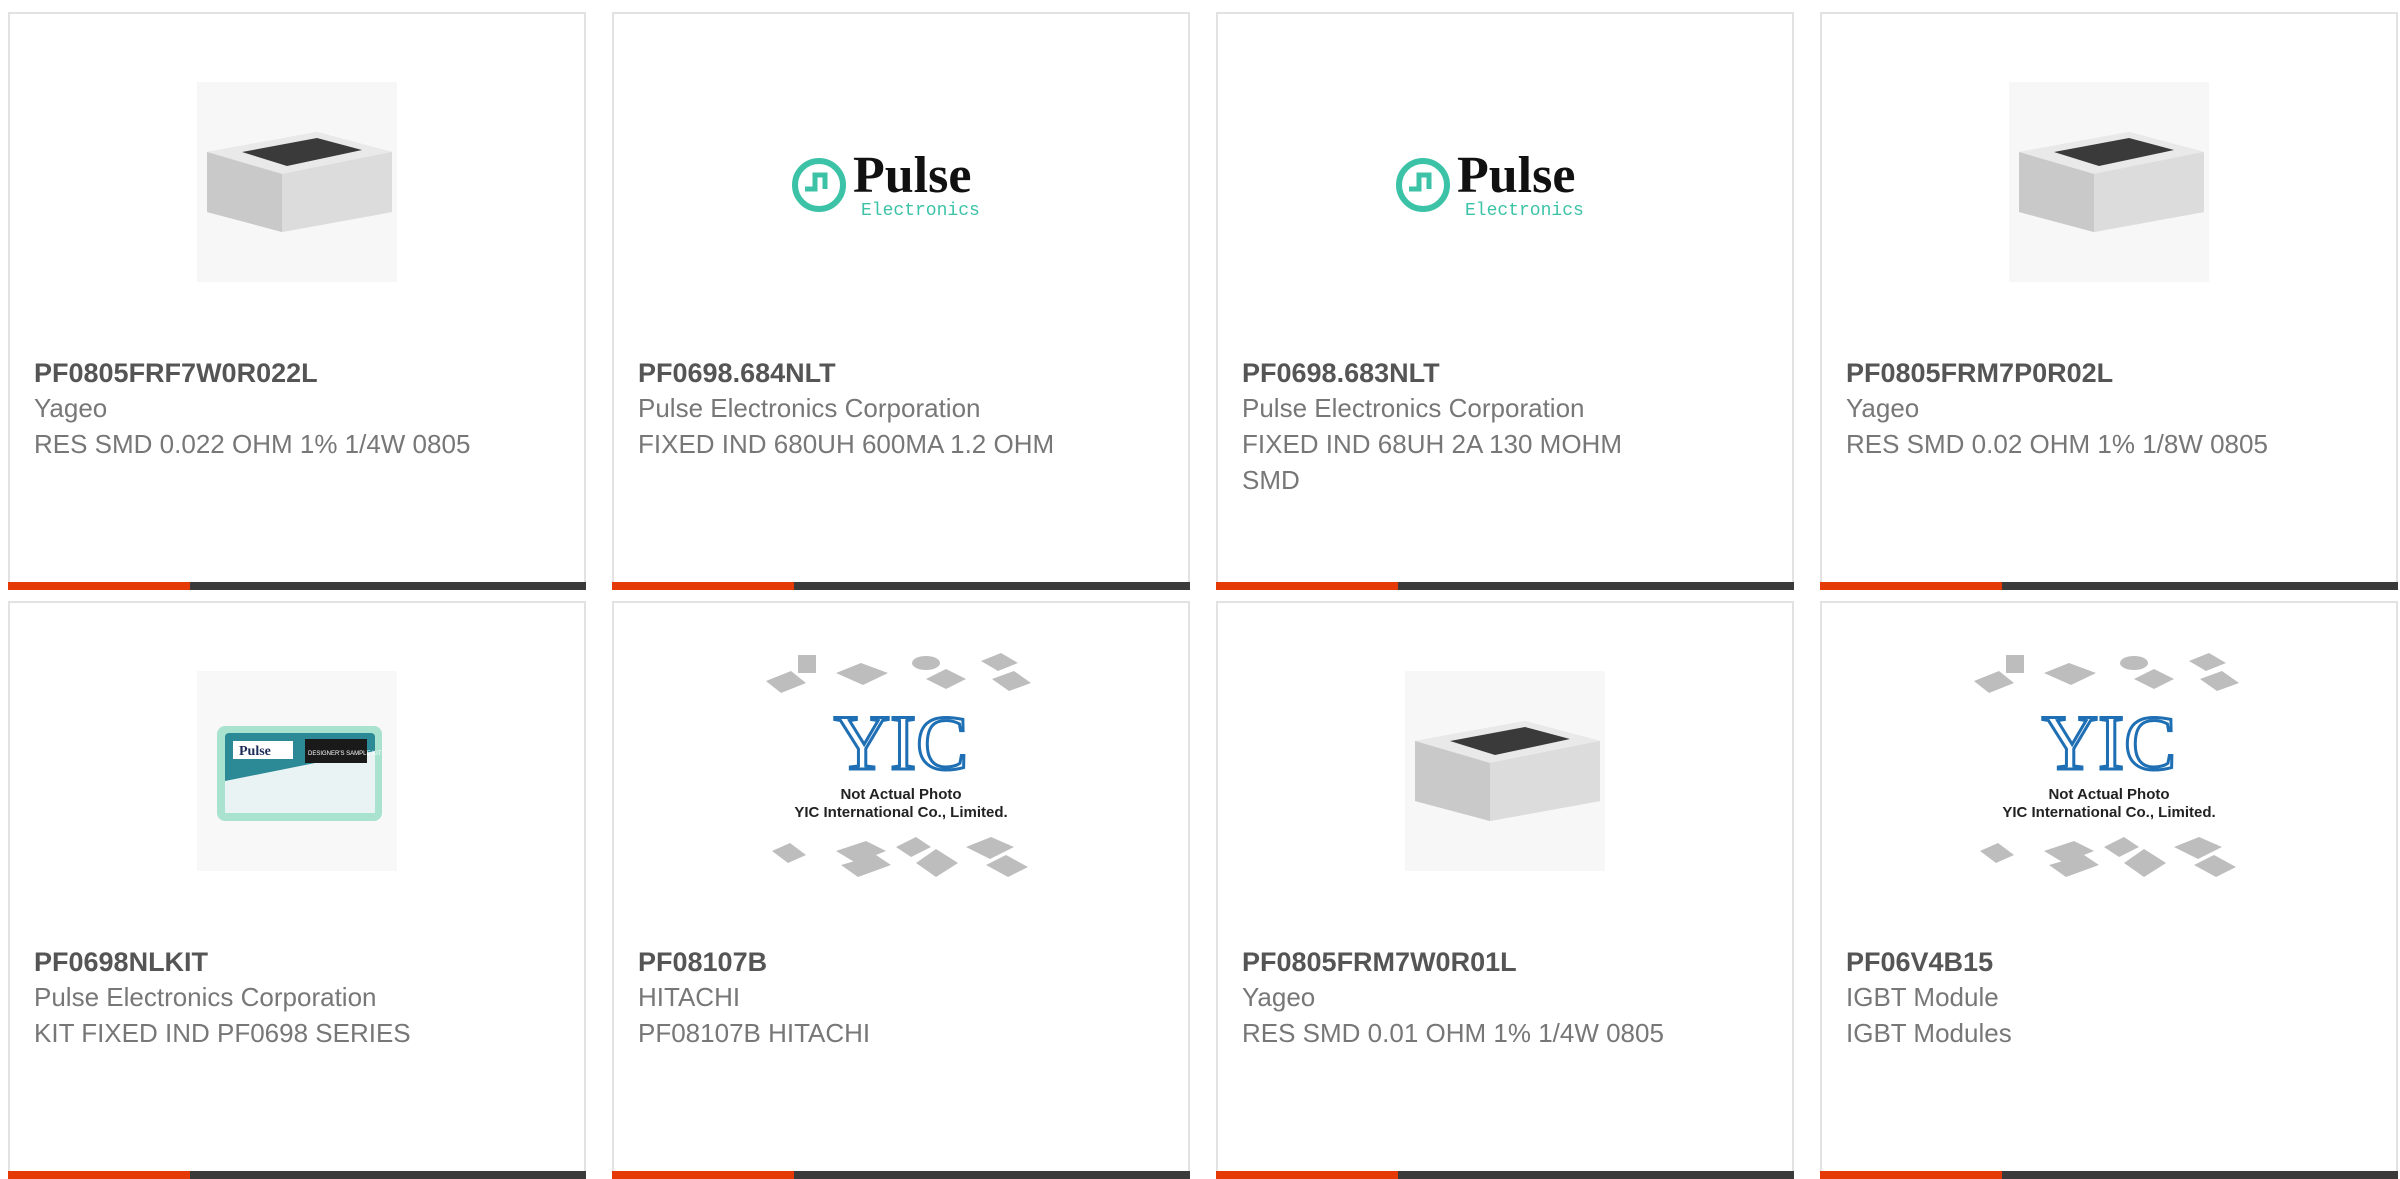 The width and height of the screenshot is (2400, 1179). I want to click on part-number: PF06V4B15, so click(2109, 962).